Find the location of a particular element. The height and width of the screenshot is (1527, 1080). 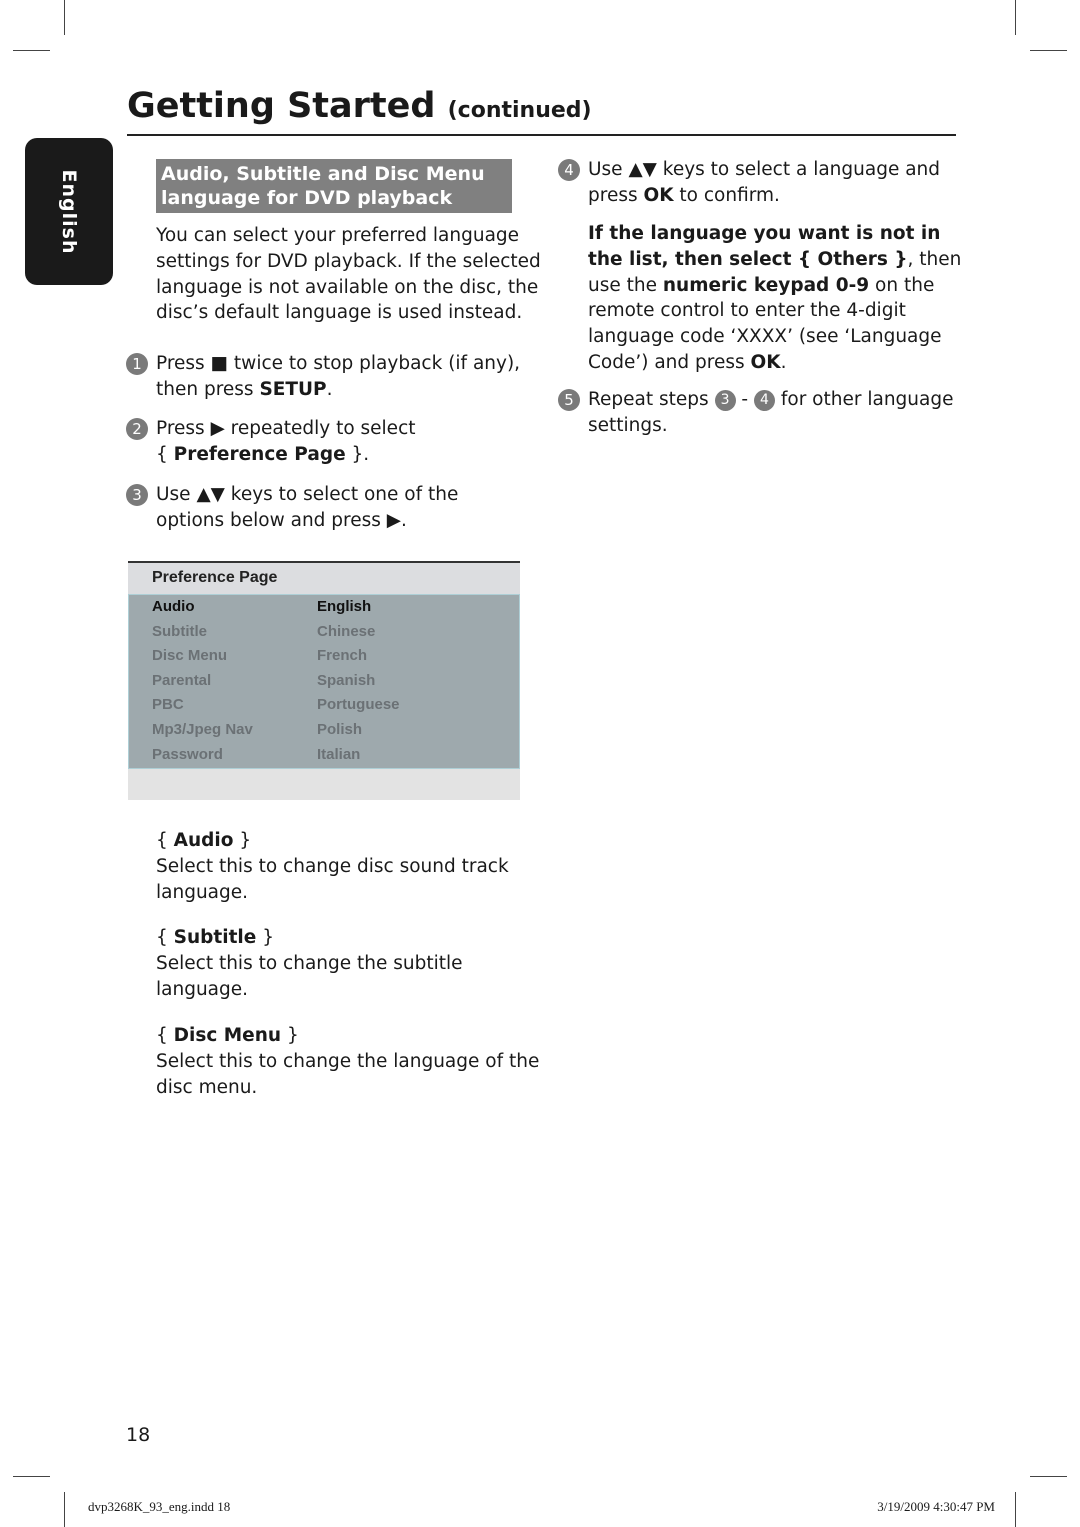

section-heading-line: language for DVD playback is located at coordinates (307, 198).